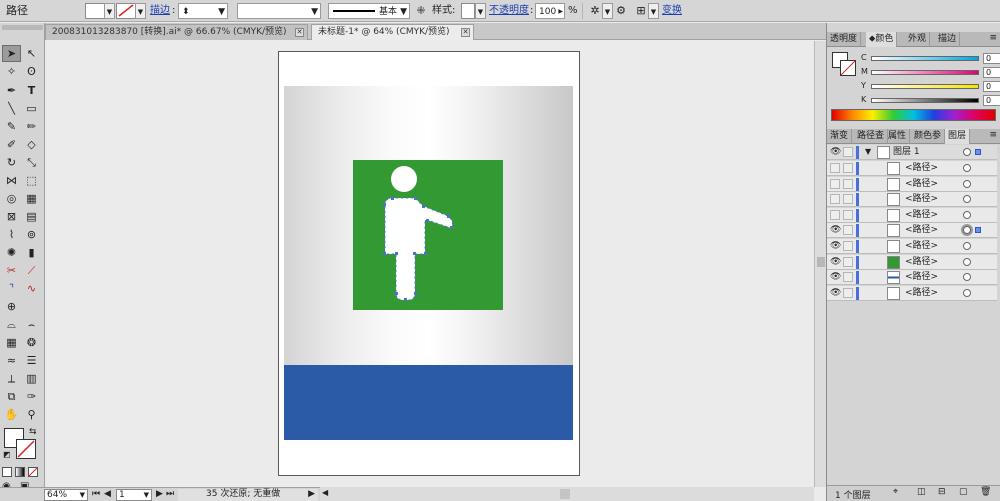 The image size is (1000, 501). Describe the element at coordinates (160, 11) in the screenshot. I see `stroke-link: 描边` at that location.